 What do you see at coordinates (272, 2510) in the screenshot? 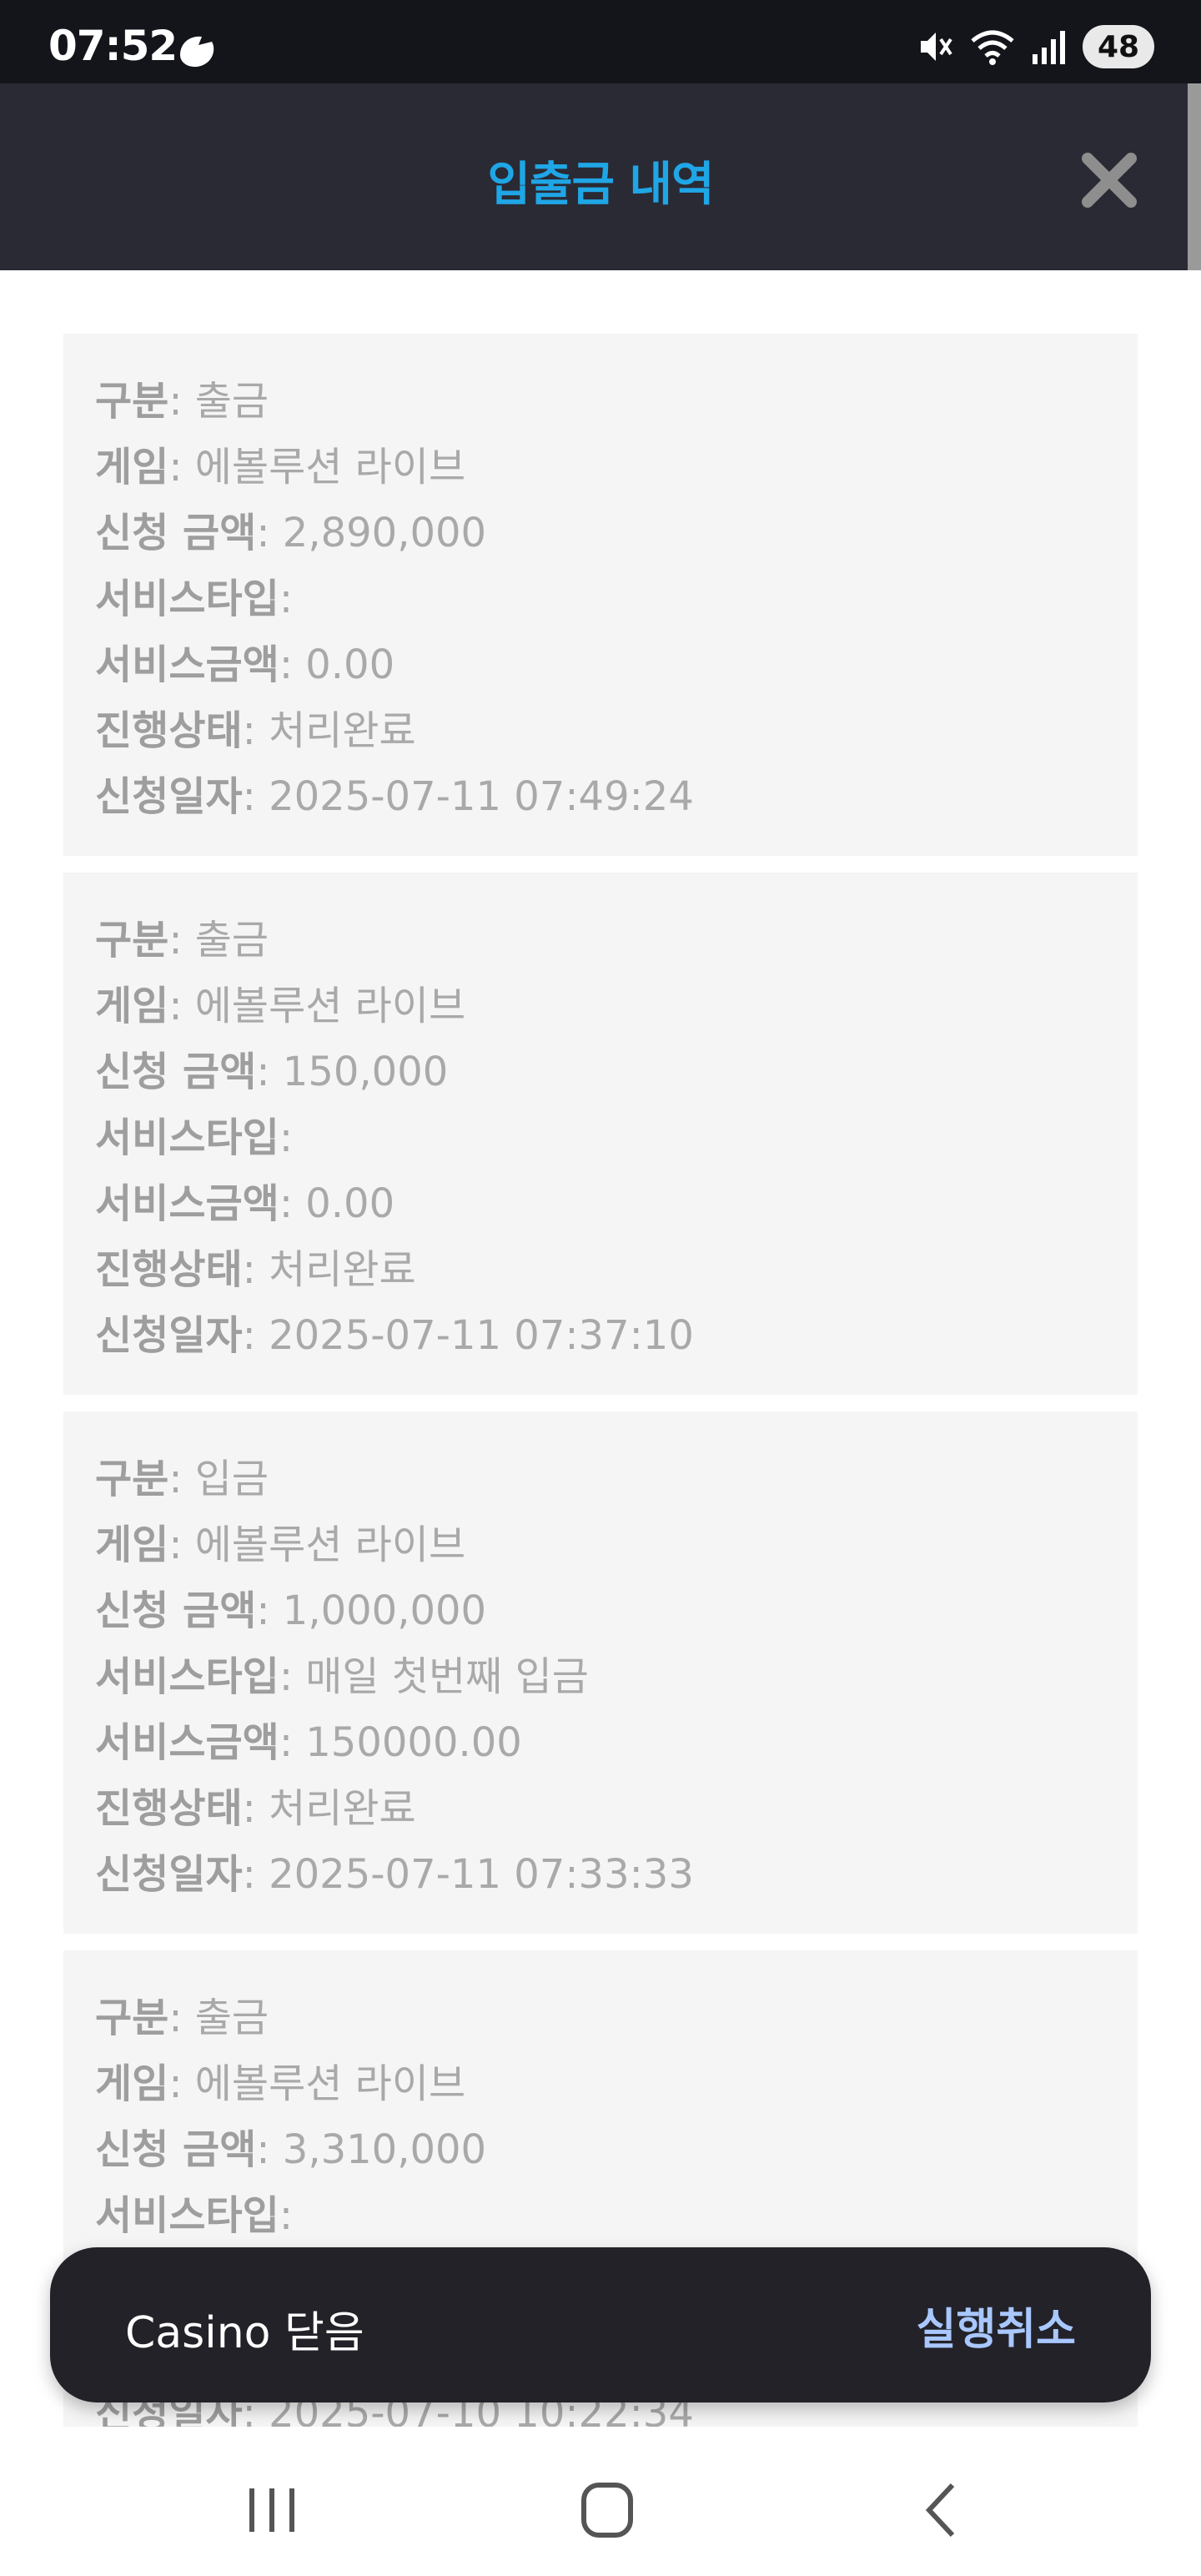
I see `recent-apps-icon` at bounding box center [272, 2510].